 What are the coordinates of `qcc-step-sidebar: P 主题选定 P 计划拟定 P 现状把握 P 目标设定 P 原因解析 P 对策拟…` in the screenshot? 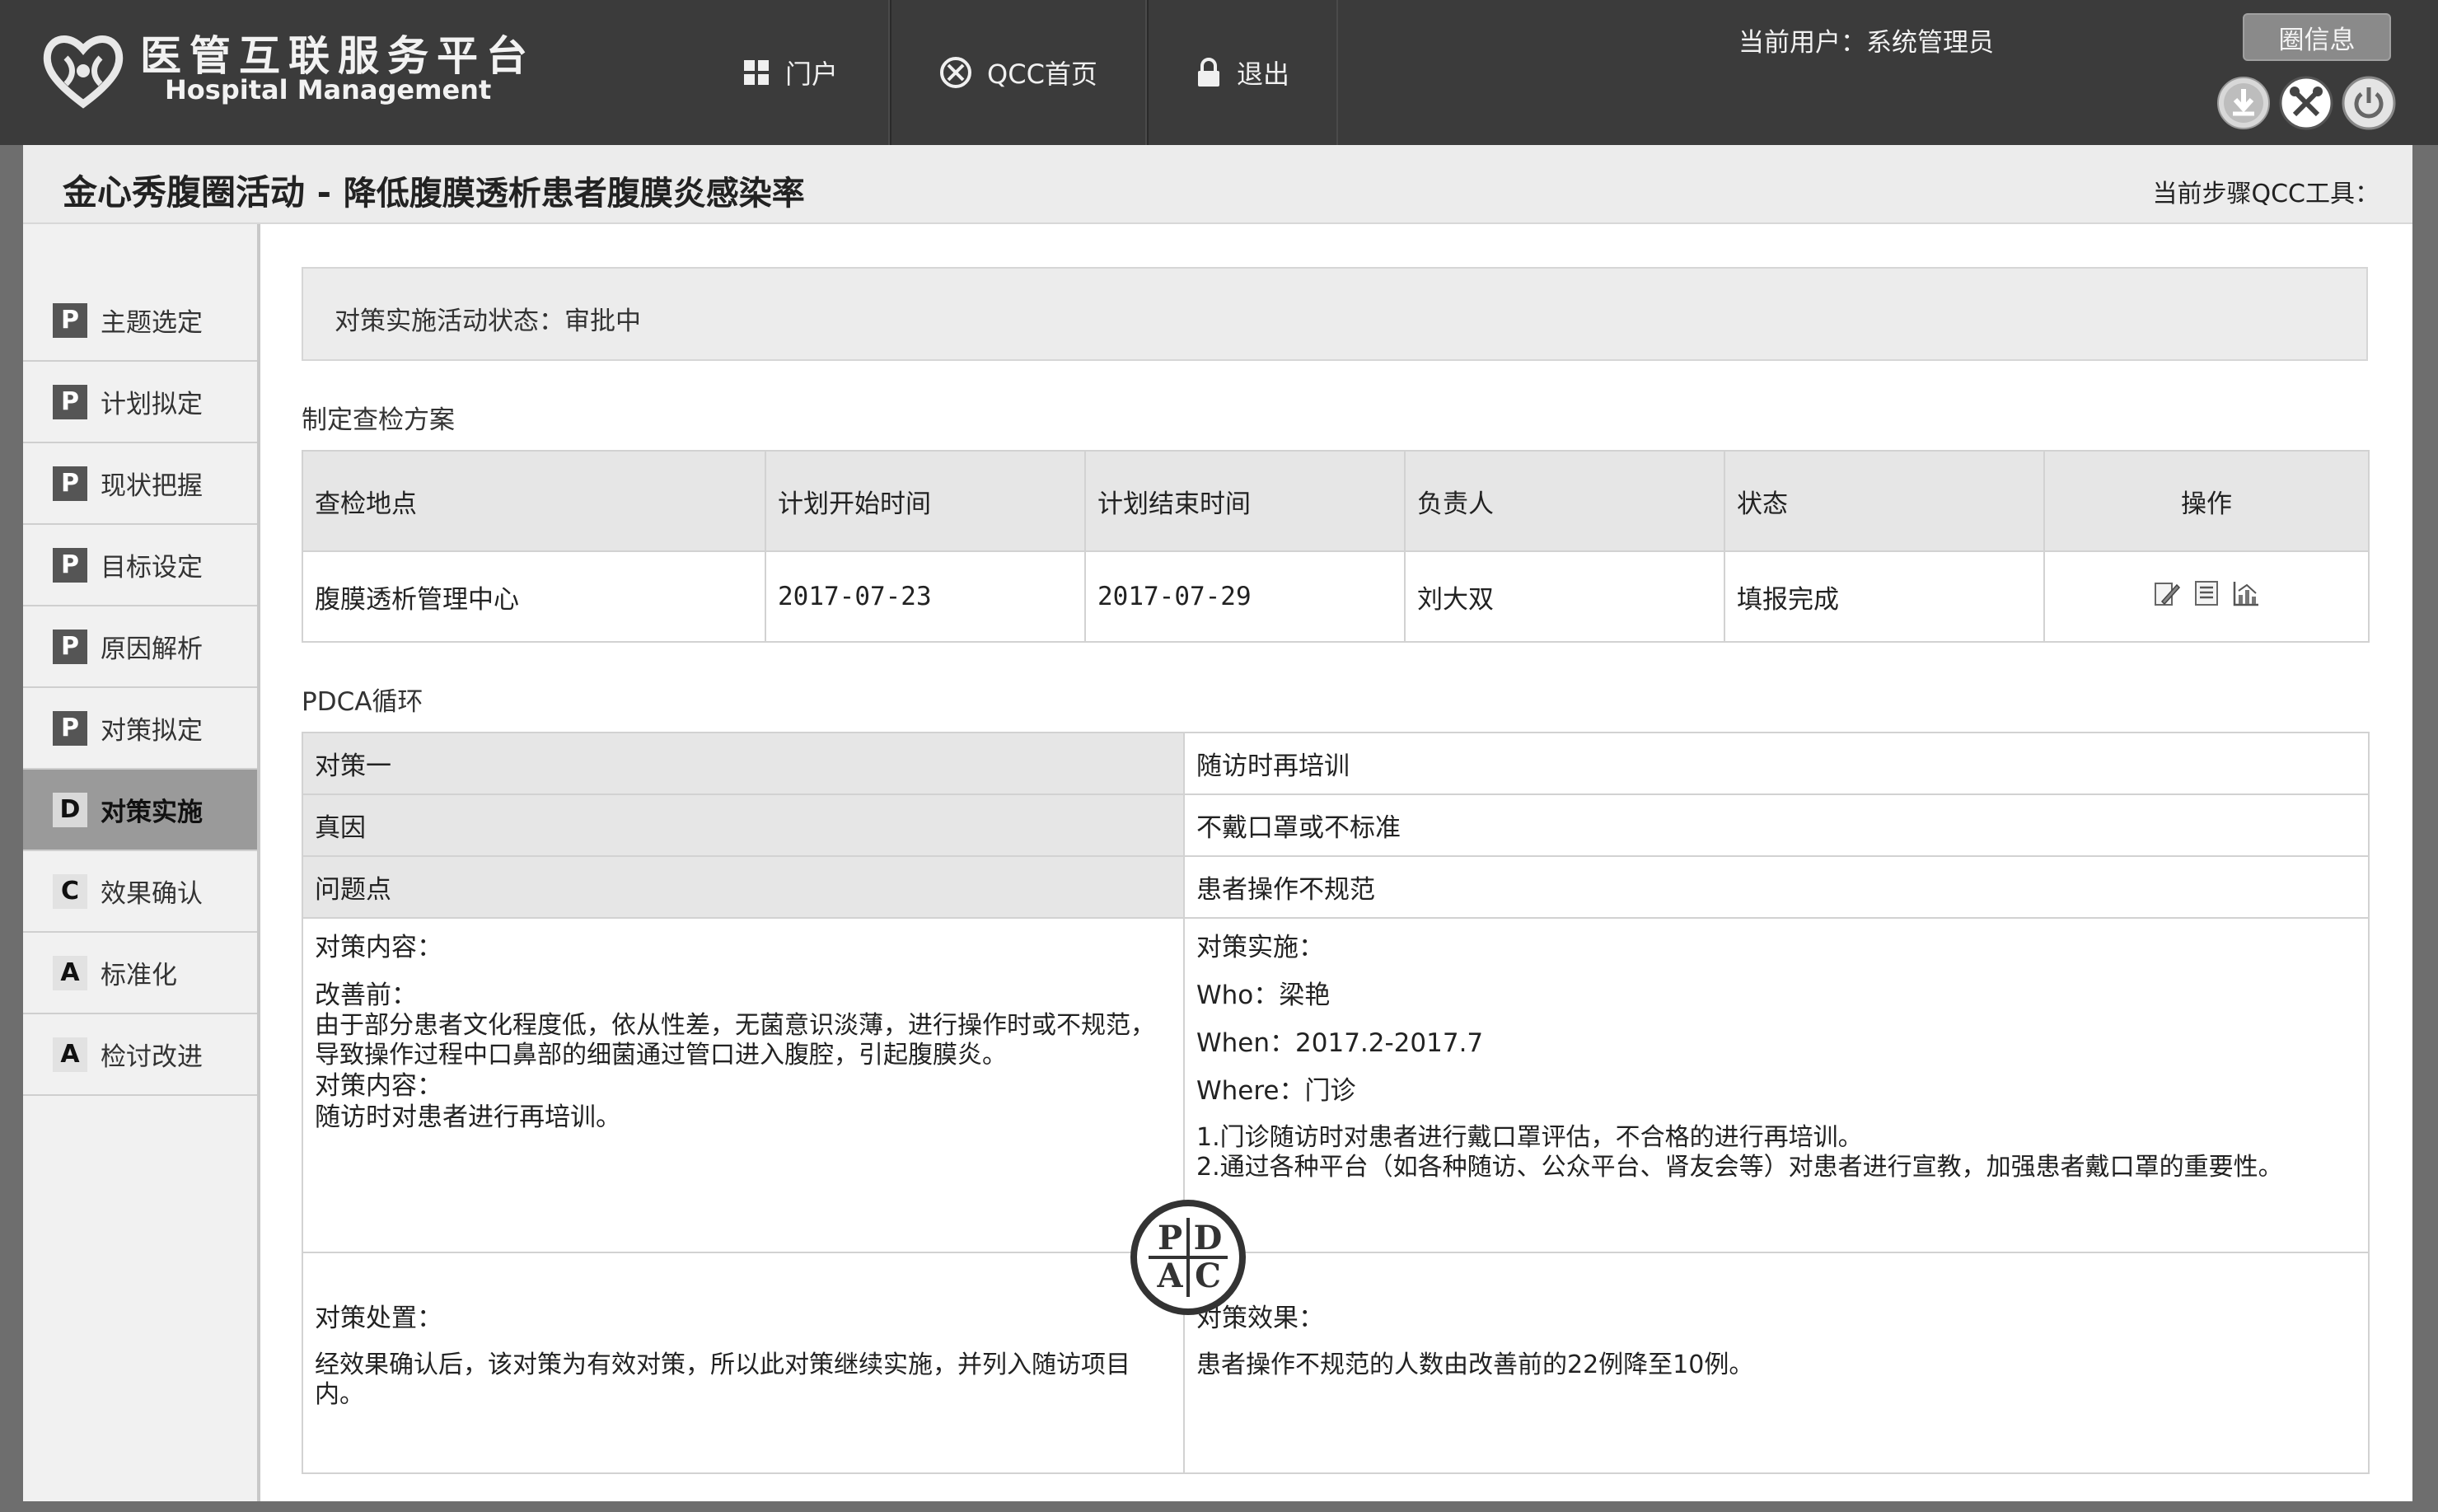 It's located at (141, 862).